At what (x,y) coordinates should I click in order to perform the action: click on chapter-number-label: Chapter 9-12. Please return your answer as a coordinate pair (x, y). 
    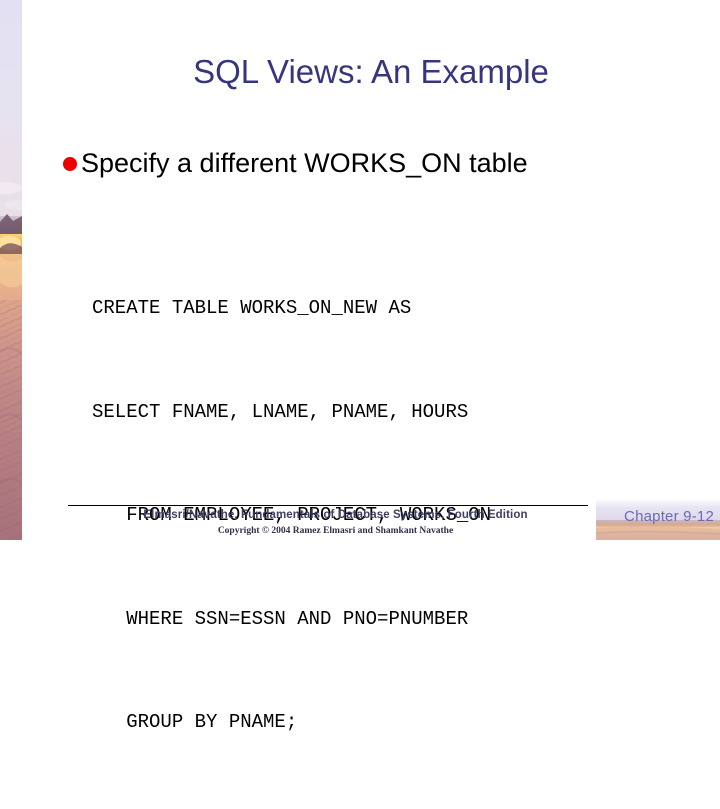
    Looking at the image, I should click on (669, 516).